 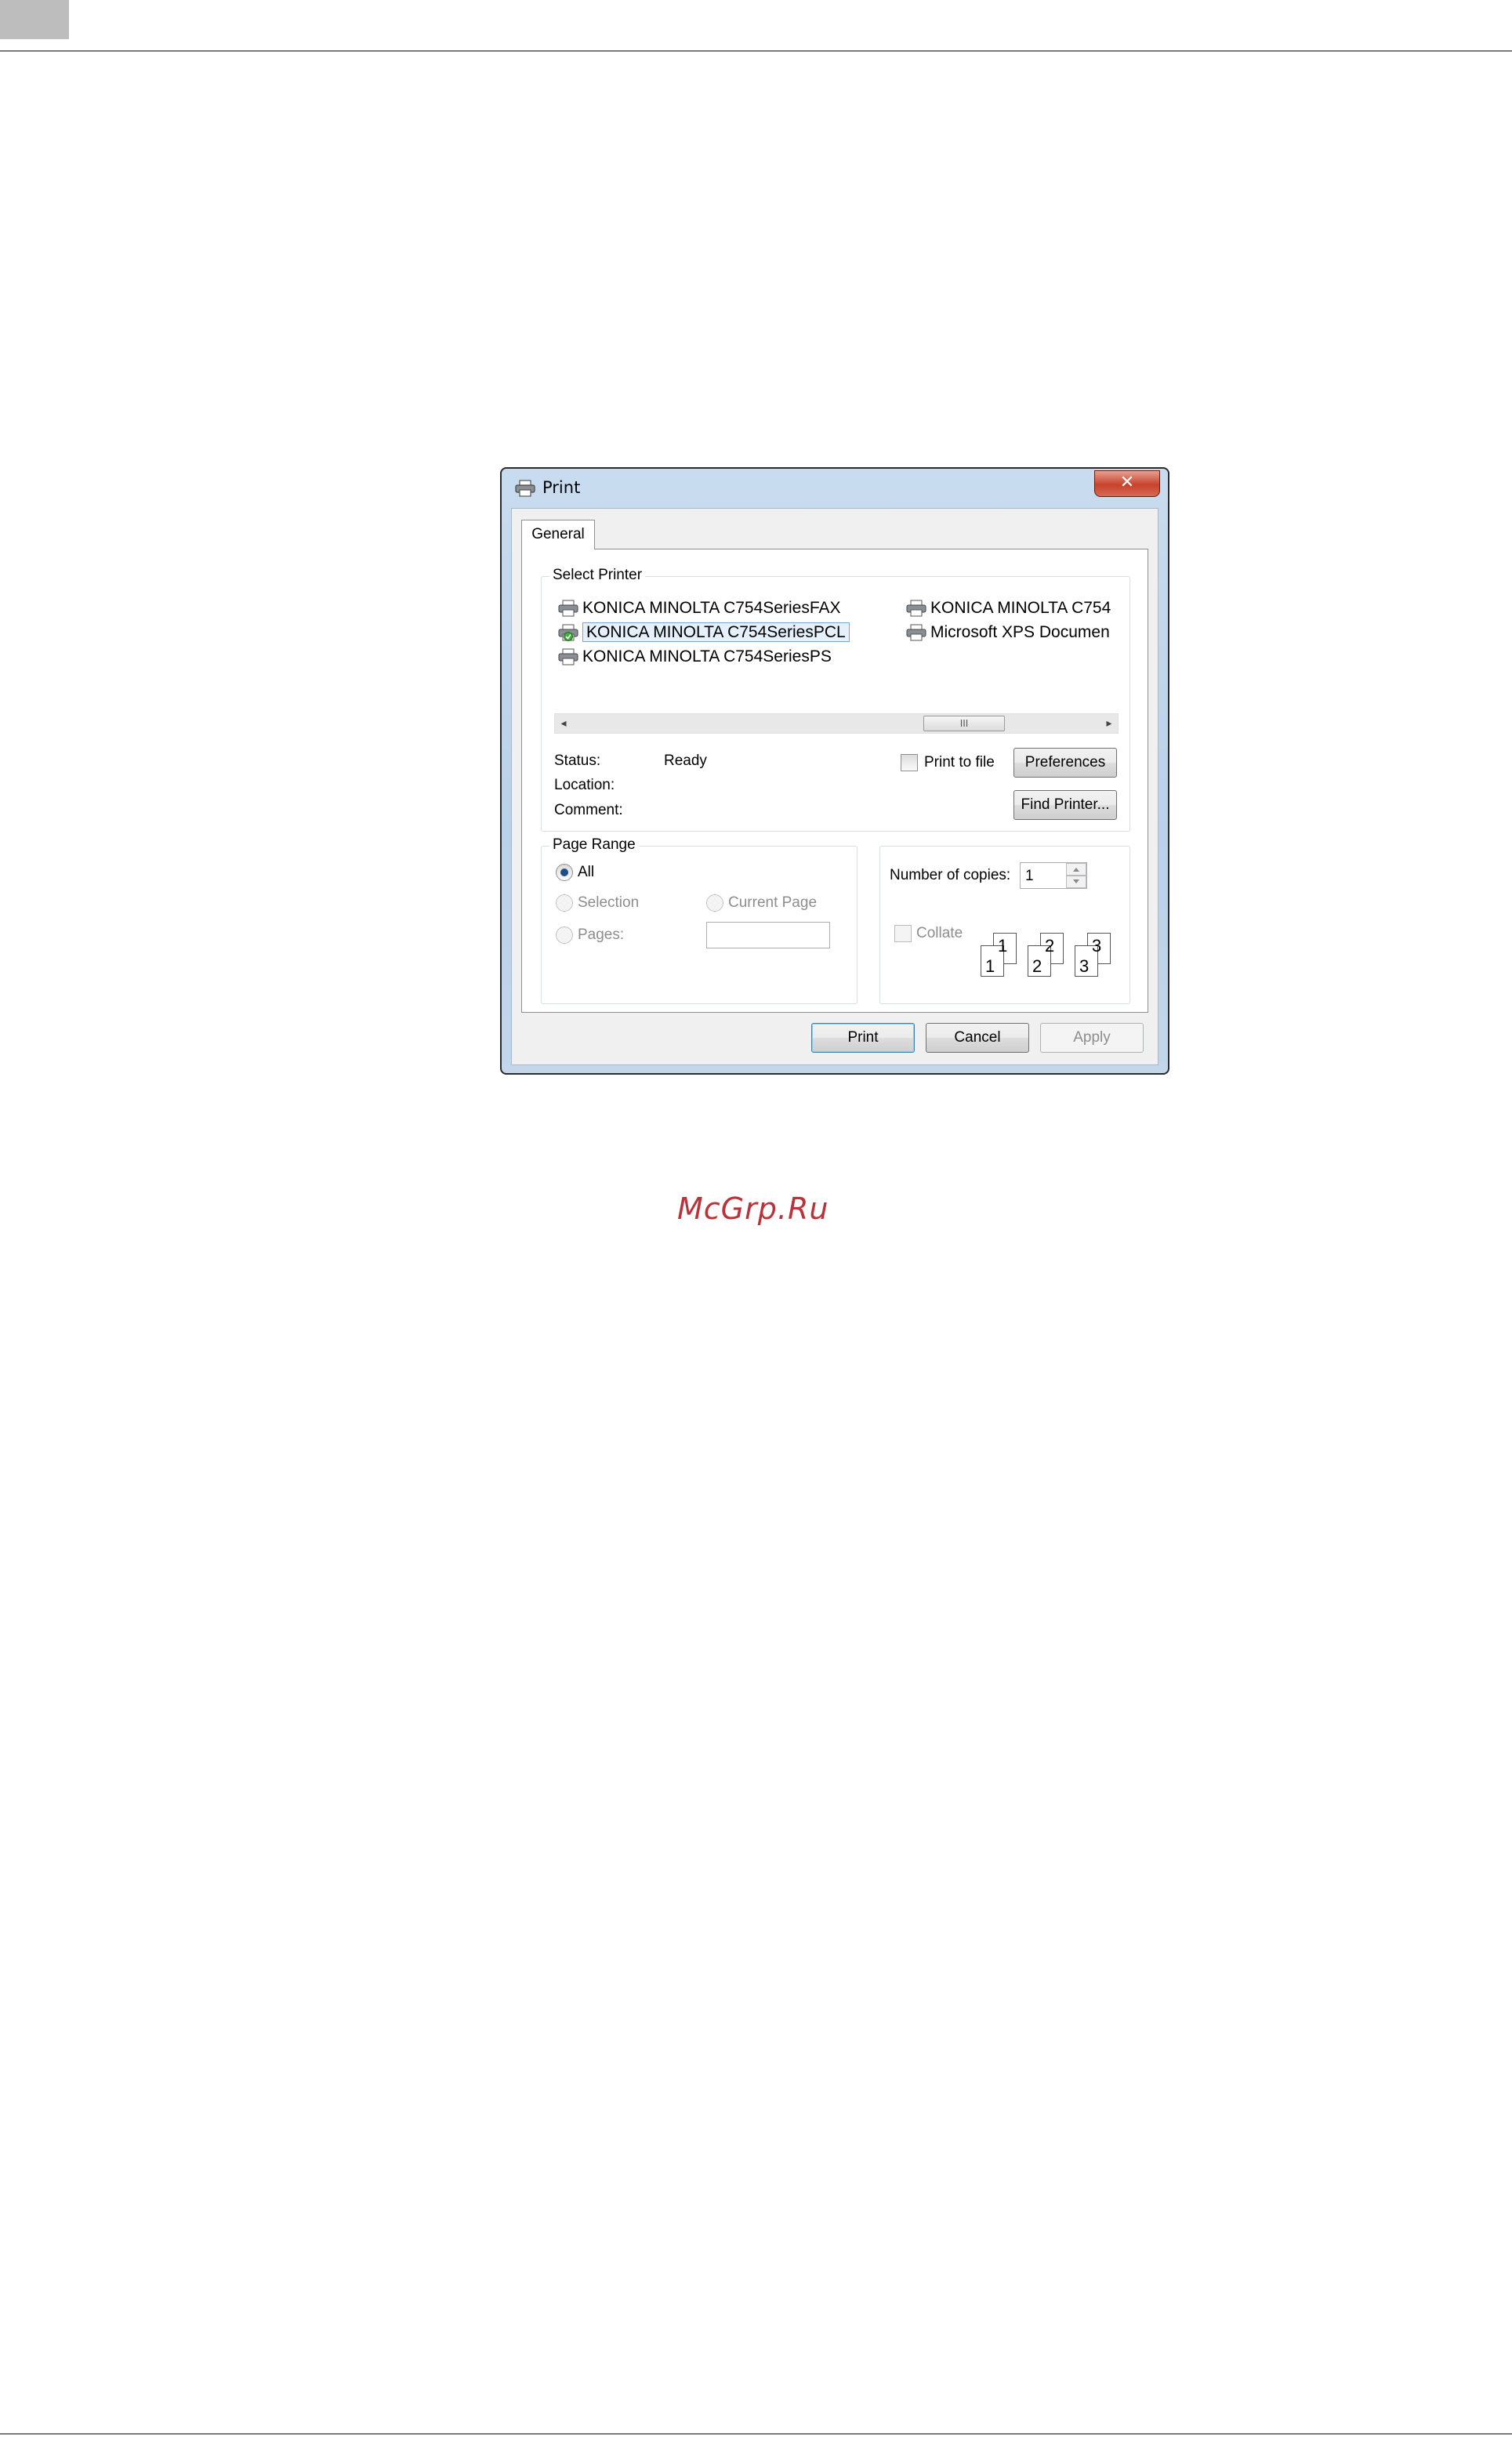 I want to click on printer-item-pcl: KONICA MINOLTA C754SeriesPCL, so click(x=703, y=633).